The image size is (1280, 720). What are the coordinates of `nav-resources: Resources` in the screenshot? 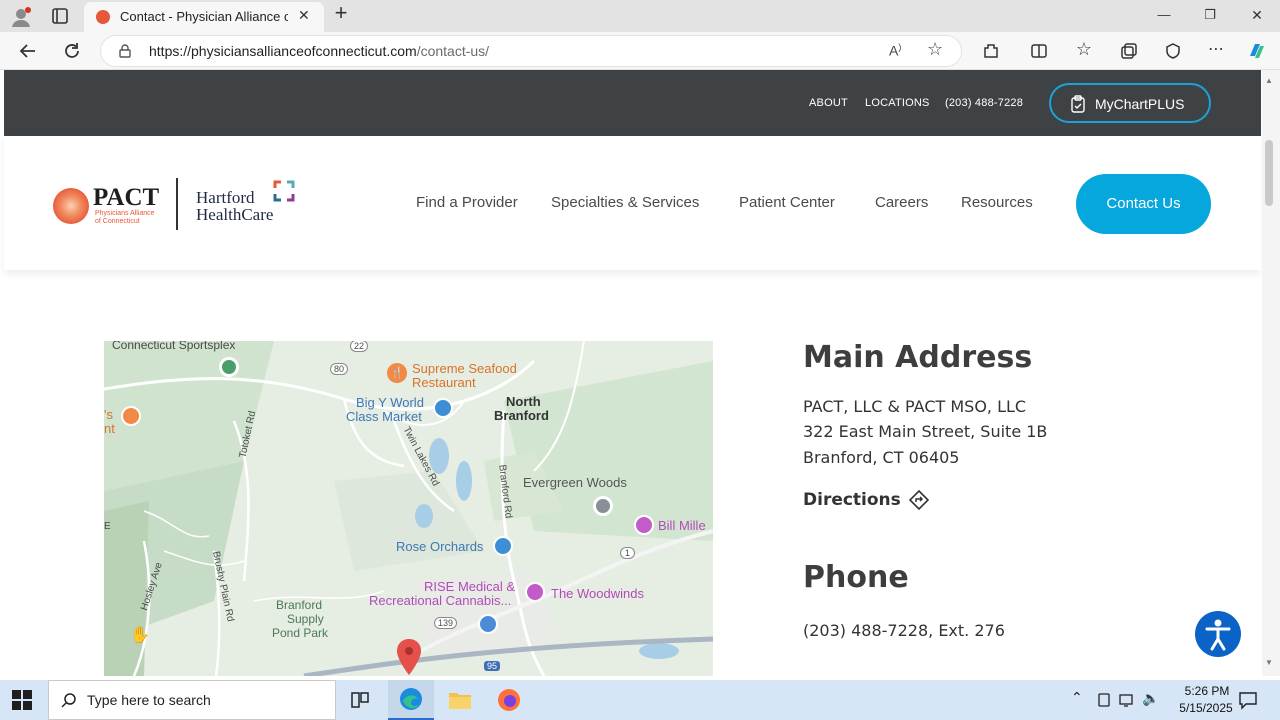 It's located at (997, 202).